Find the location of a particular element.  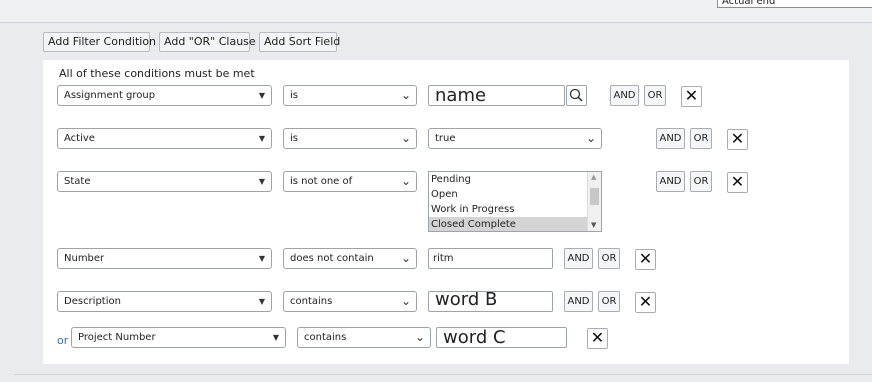

conditions-title: All of these conditions must be met is located at coordinates (157, 73).